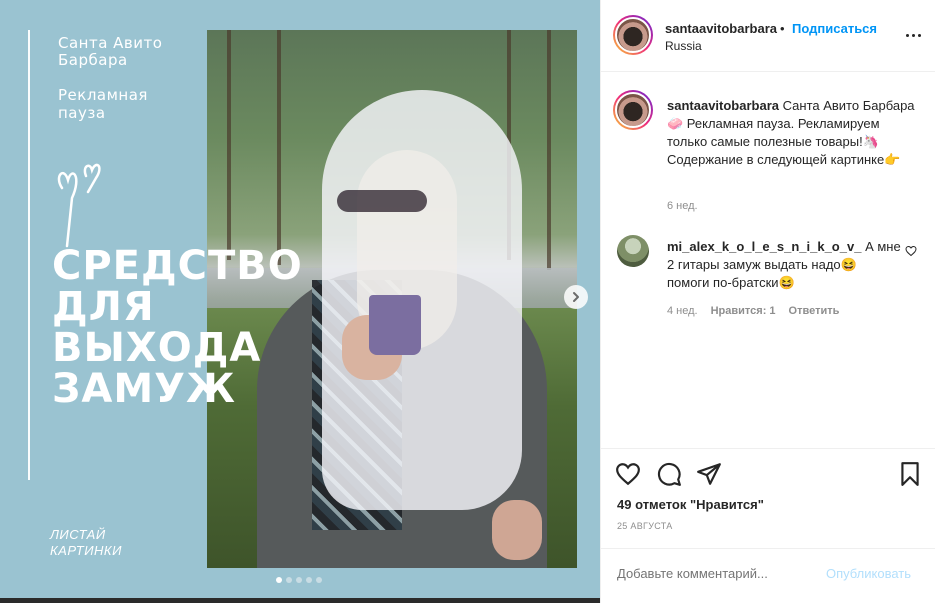 This screenshot has width=935, height=603. I want to click on headline-line2: для, so click(103, 307).